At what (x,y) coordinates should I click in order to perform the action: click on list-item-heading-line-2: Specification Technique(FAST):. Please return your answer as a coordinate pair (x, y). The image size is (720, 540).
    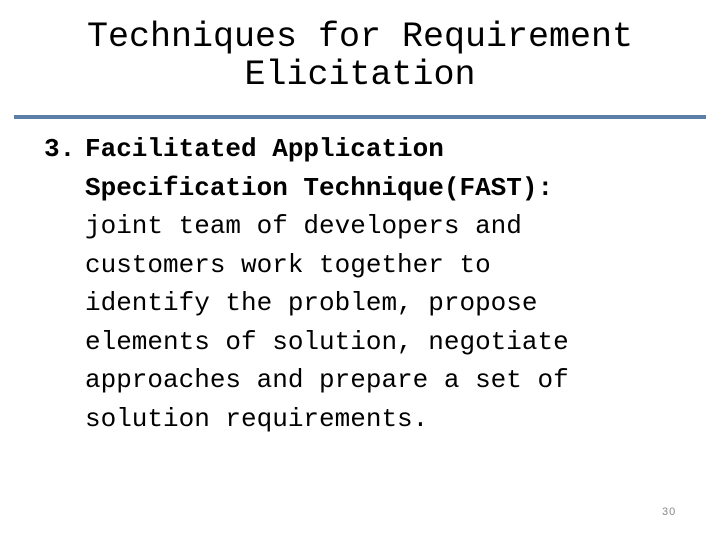
    Looking at the image, I should click on (319, 187).